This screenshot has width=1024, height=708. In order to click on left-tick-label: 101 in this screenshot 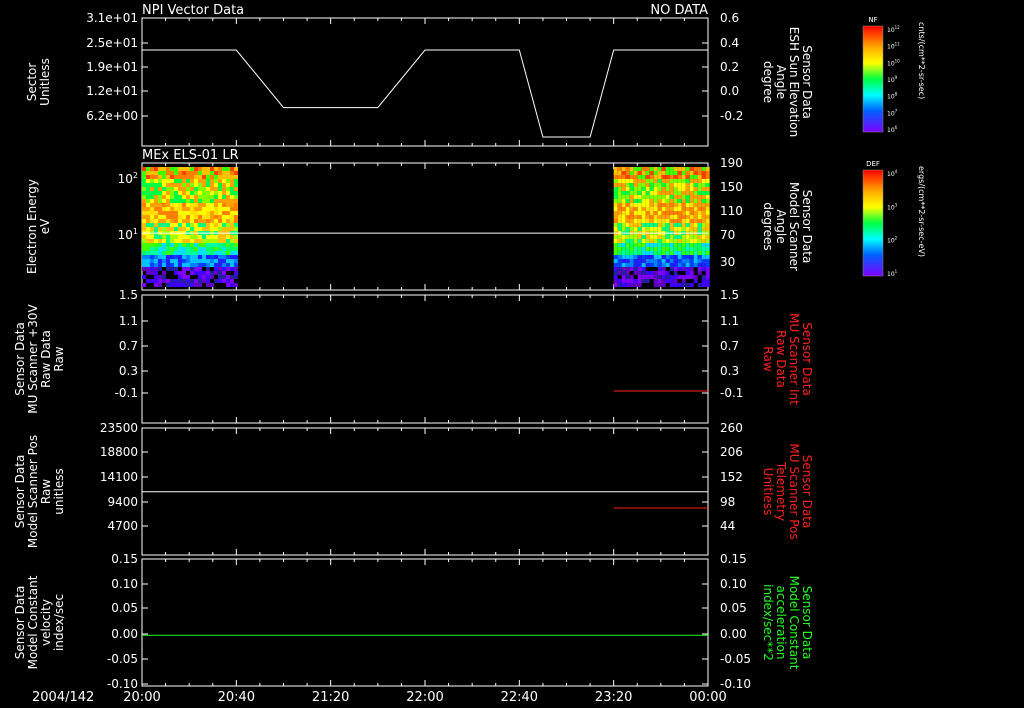, I will do `click(128, 234)`.